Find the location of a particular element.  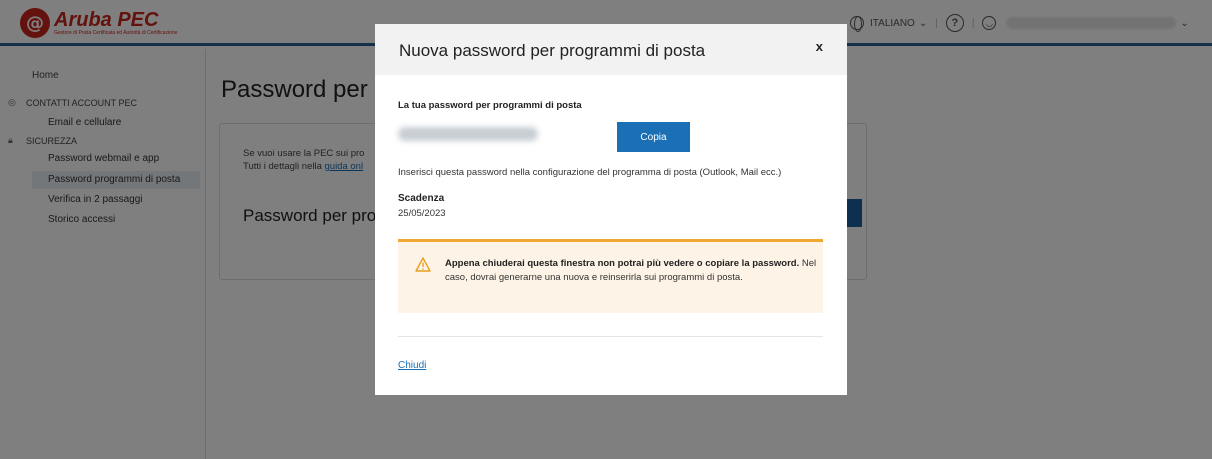

password-value-blurred is located at coordinates (468, 134).